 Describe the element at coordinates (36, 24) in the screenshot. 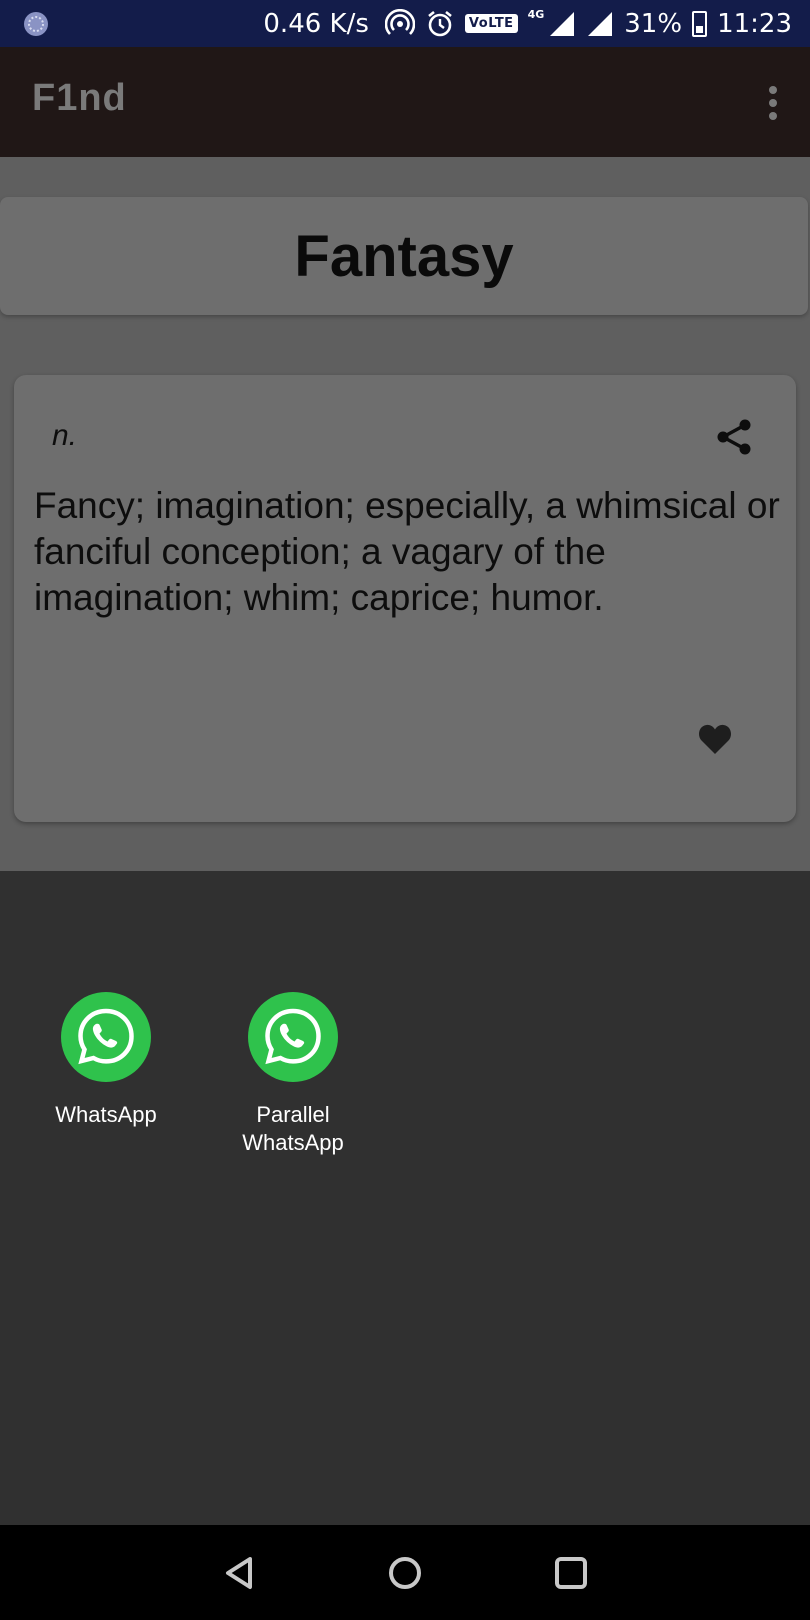

I see `app-notification-icon` at that location.